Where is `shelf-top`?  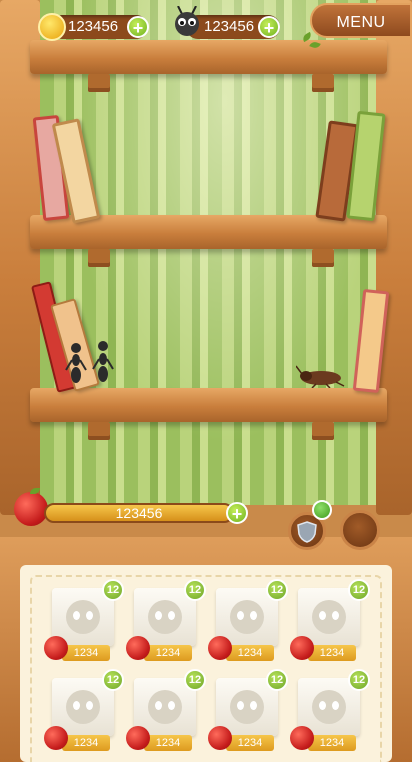 shelf-top is located at coordinates (208, 57).